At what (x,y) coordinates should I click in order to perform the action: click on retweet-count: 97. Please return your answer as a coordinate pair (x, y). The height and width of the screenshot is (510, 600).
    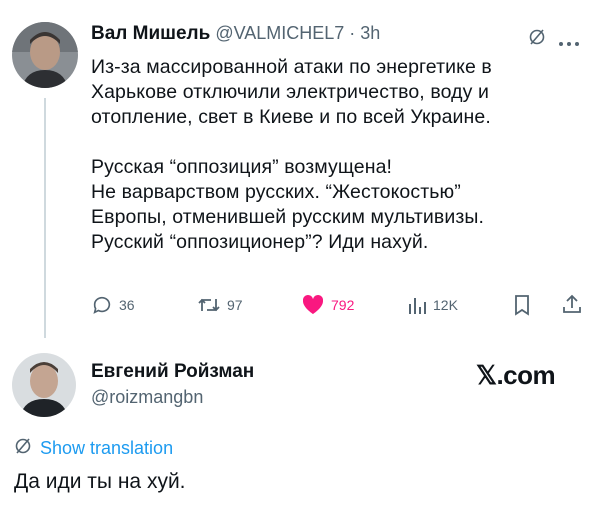
    Looking at the image, I should click on (235, 305).